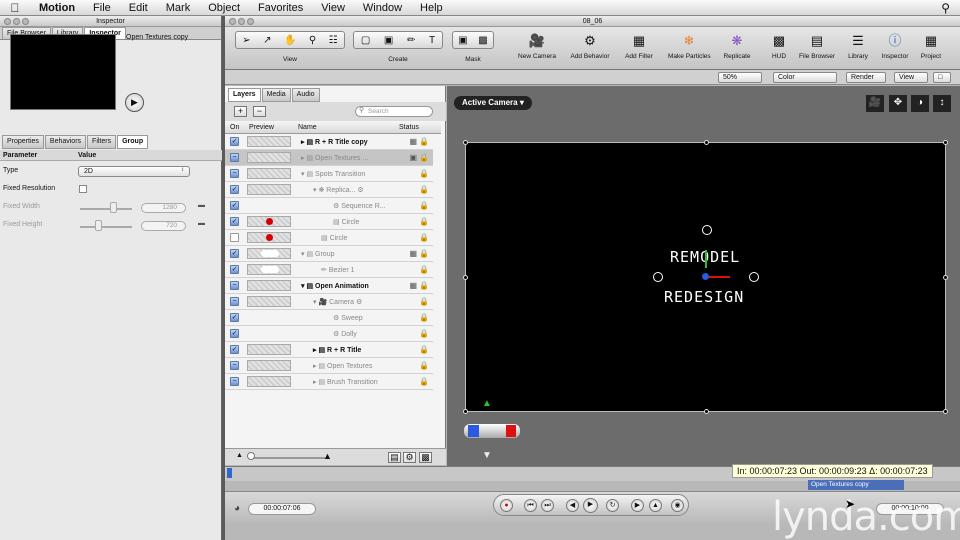 The height and width of the screenshot is (540, 960). What do you see at coordinates (639, 46) in the screenshot?
I see `add-filter-button: ▦ Add Filter` at bounding box center [639, 46].